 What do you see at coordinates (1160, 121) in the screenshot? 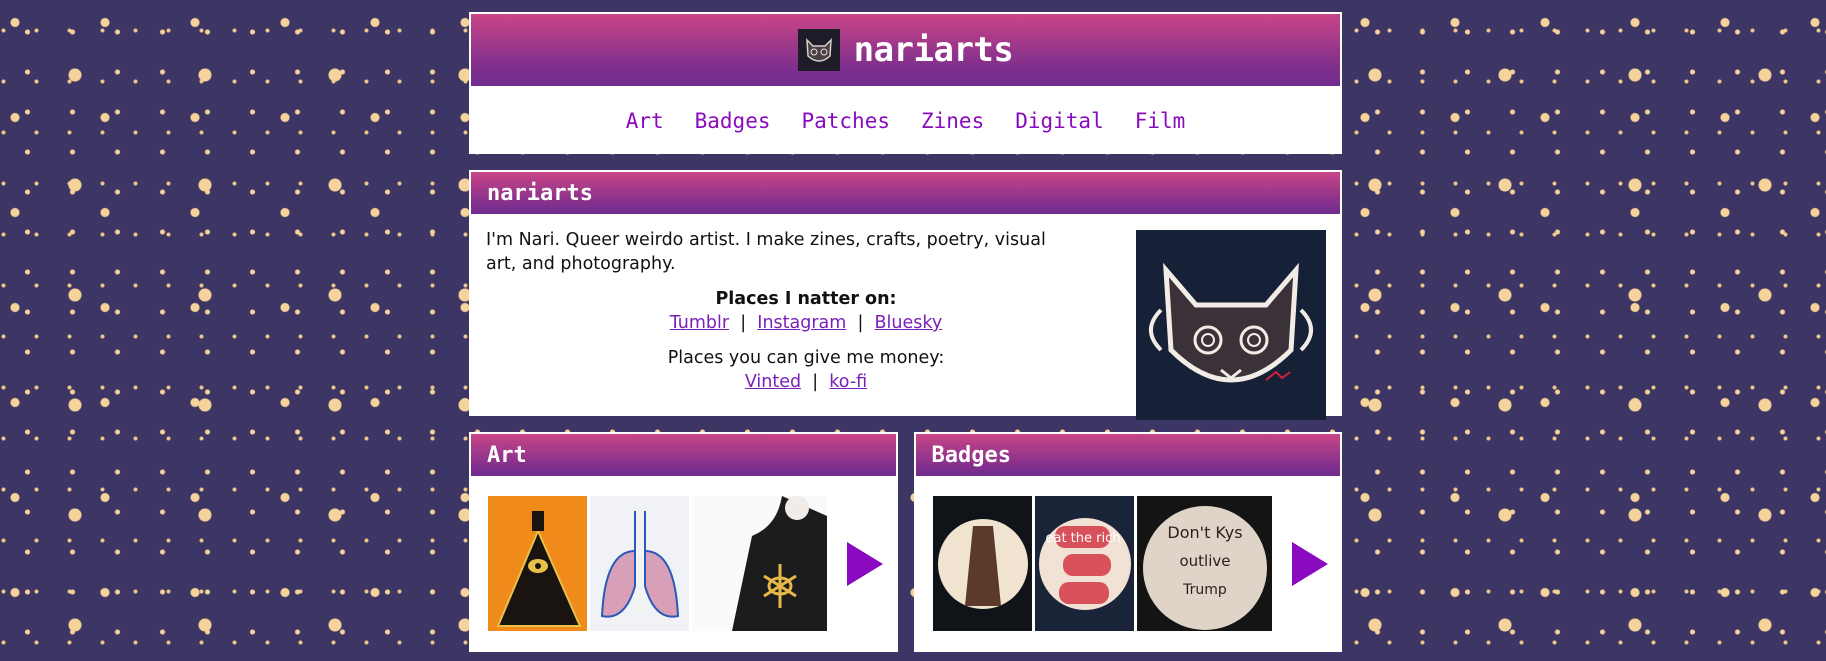
I see `nav-film: Film` at bounding box center [1160, 121].